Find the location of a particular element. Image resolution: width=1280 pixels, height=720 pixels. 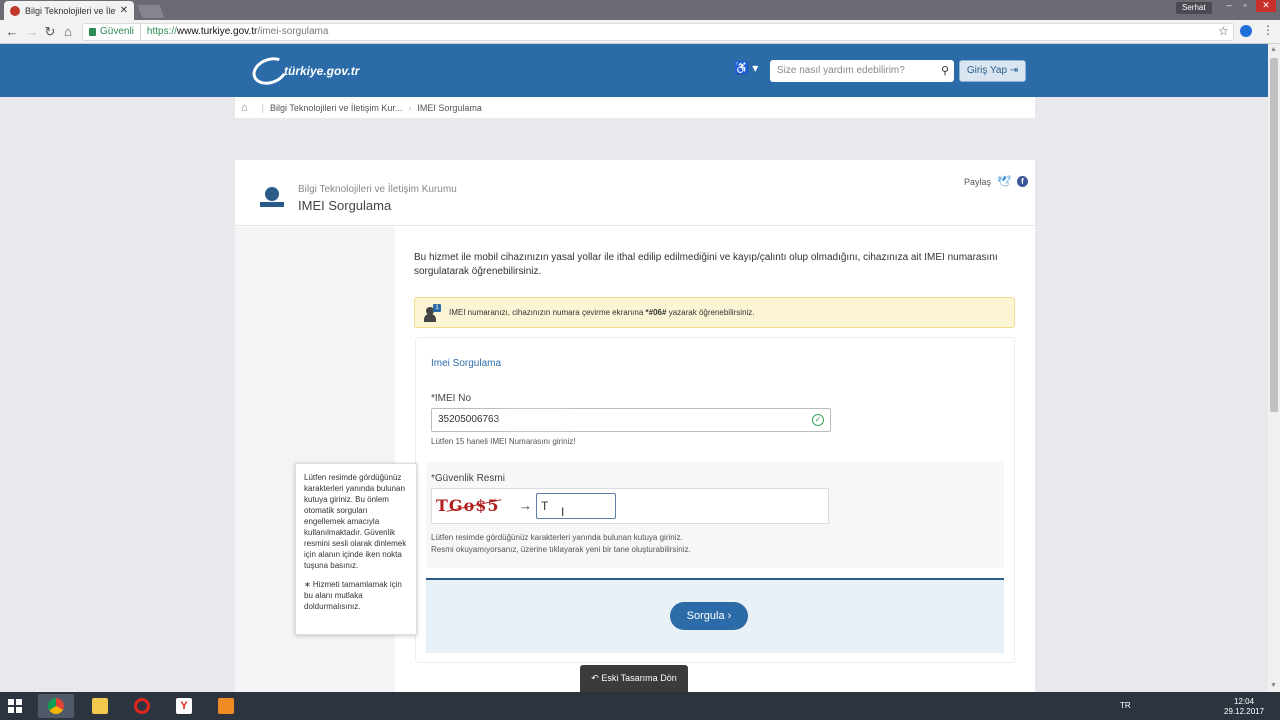

bookmark-star-icon: ☆ is located at coordinates (1223, 31).